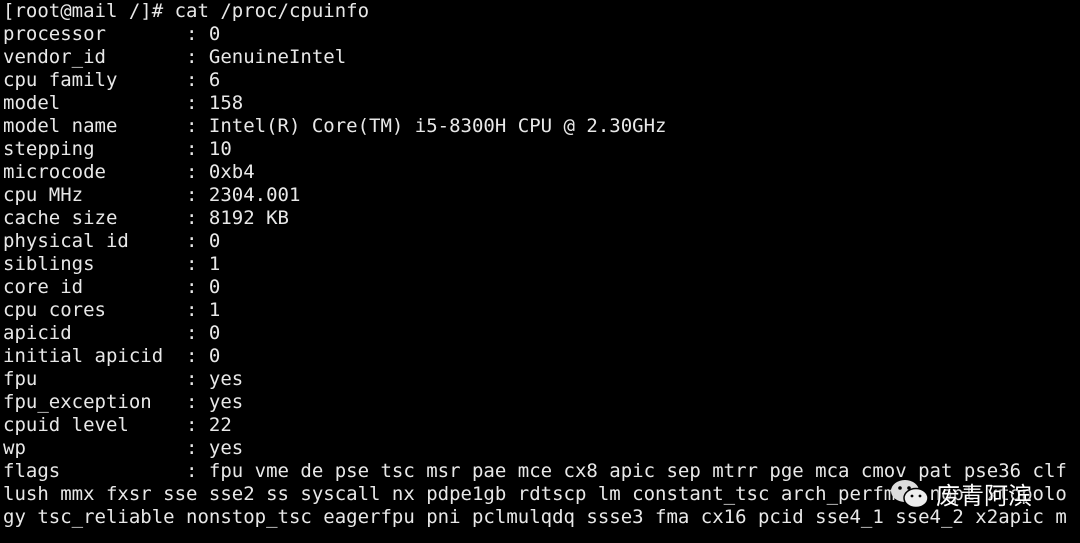 Image resolution: width=1080 pixels, height=543 pixels. Describe the element at coordinates (123, 402) in the screenshot. I see `terminal-line: fpu_exception : yes` at that location.